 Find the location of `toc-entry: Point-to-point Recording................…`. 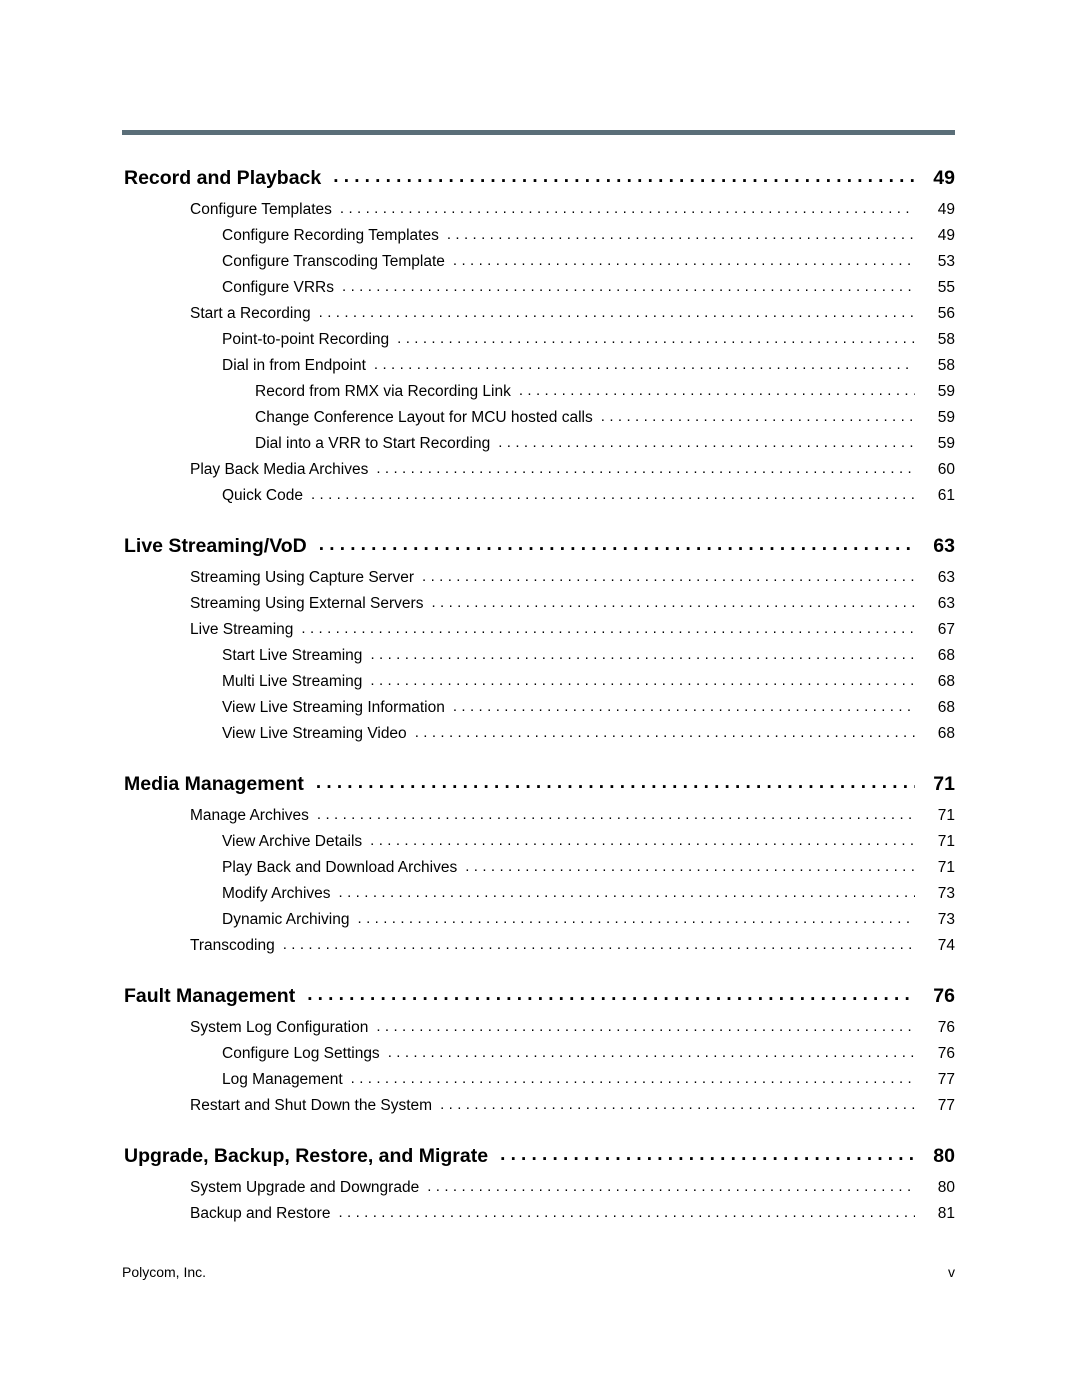

toc-entry: Point-to-point Recording................… is located at coordinates (540, 344).